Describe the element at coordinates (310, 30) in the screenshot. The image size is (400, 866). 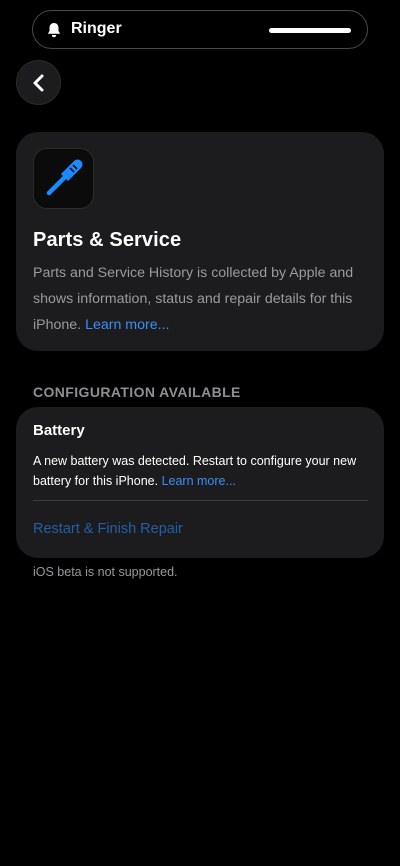
I see `volume-level-bar` at that location.